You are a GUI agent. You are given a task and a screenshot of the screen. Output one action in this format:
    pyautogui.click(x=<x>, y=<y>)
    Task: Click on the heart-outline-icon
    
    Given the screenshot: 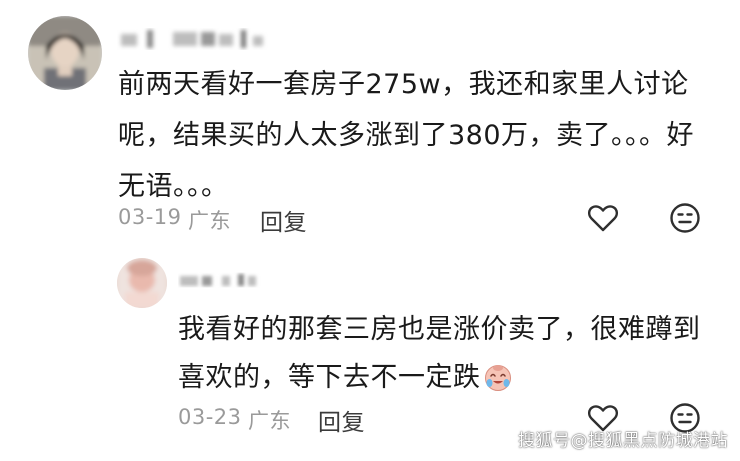 What is the action you would take?
    pyautogui.click(x=603, y=218)
    